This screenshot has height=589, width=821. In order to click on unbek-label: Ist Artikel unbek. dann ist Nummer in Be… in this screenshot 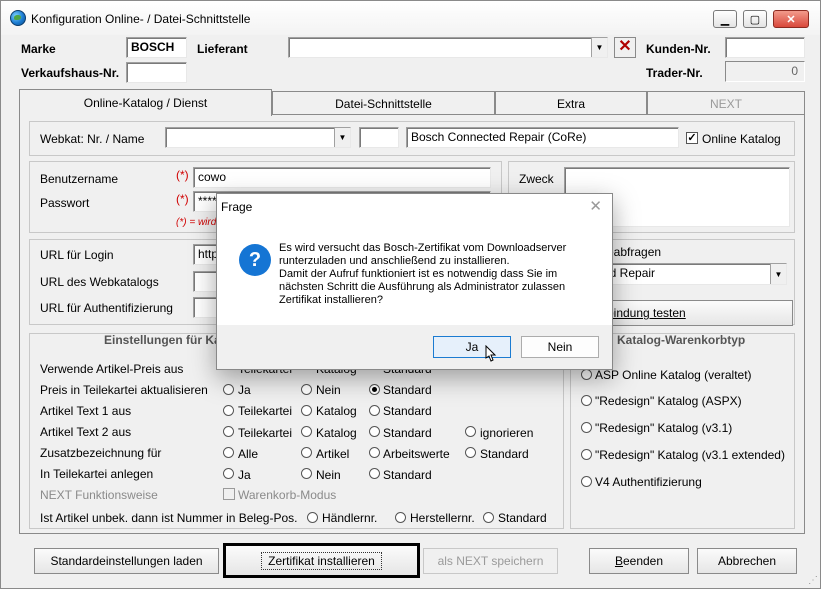, I will do `click(169, 518)`.